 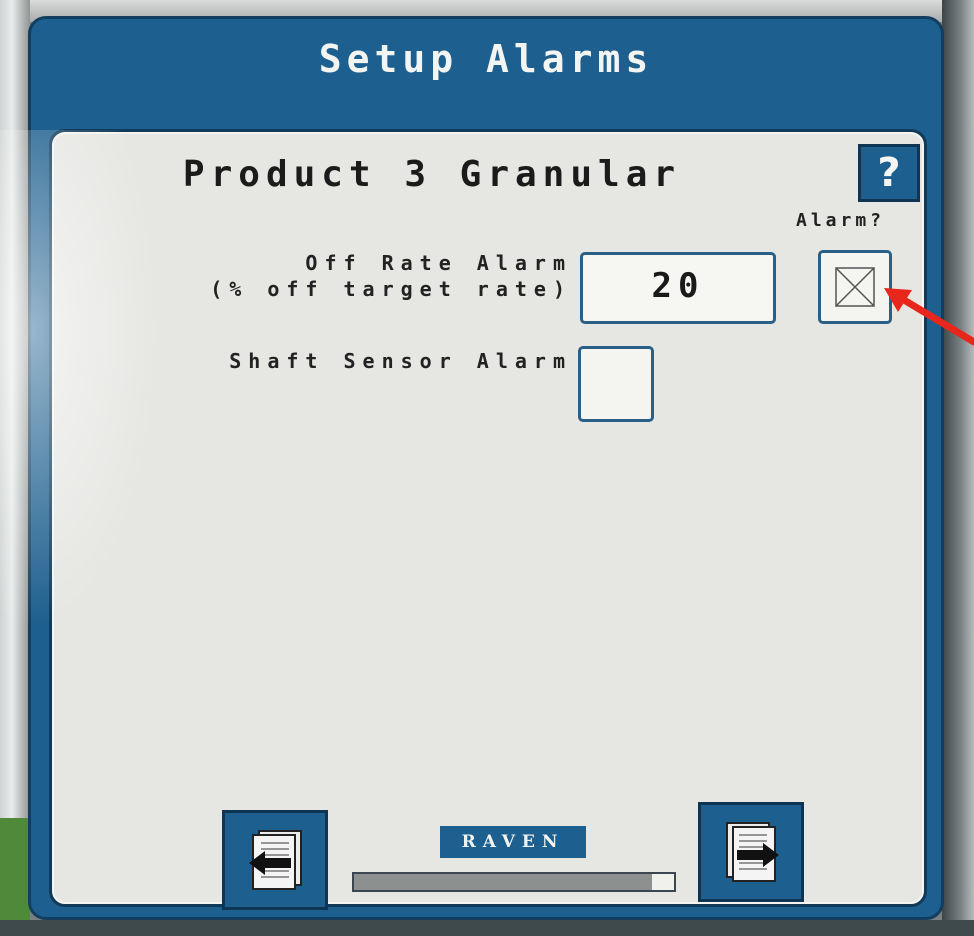 I want to click on device-bezel-bottom, so click(x=487, y=928).